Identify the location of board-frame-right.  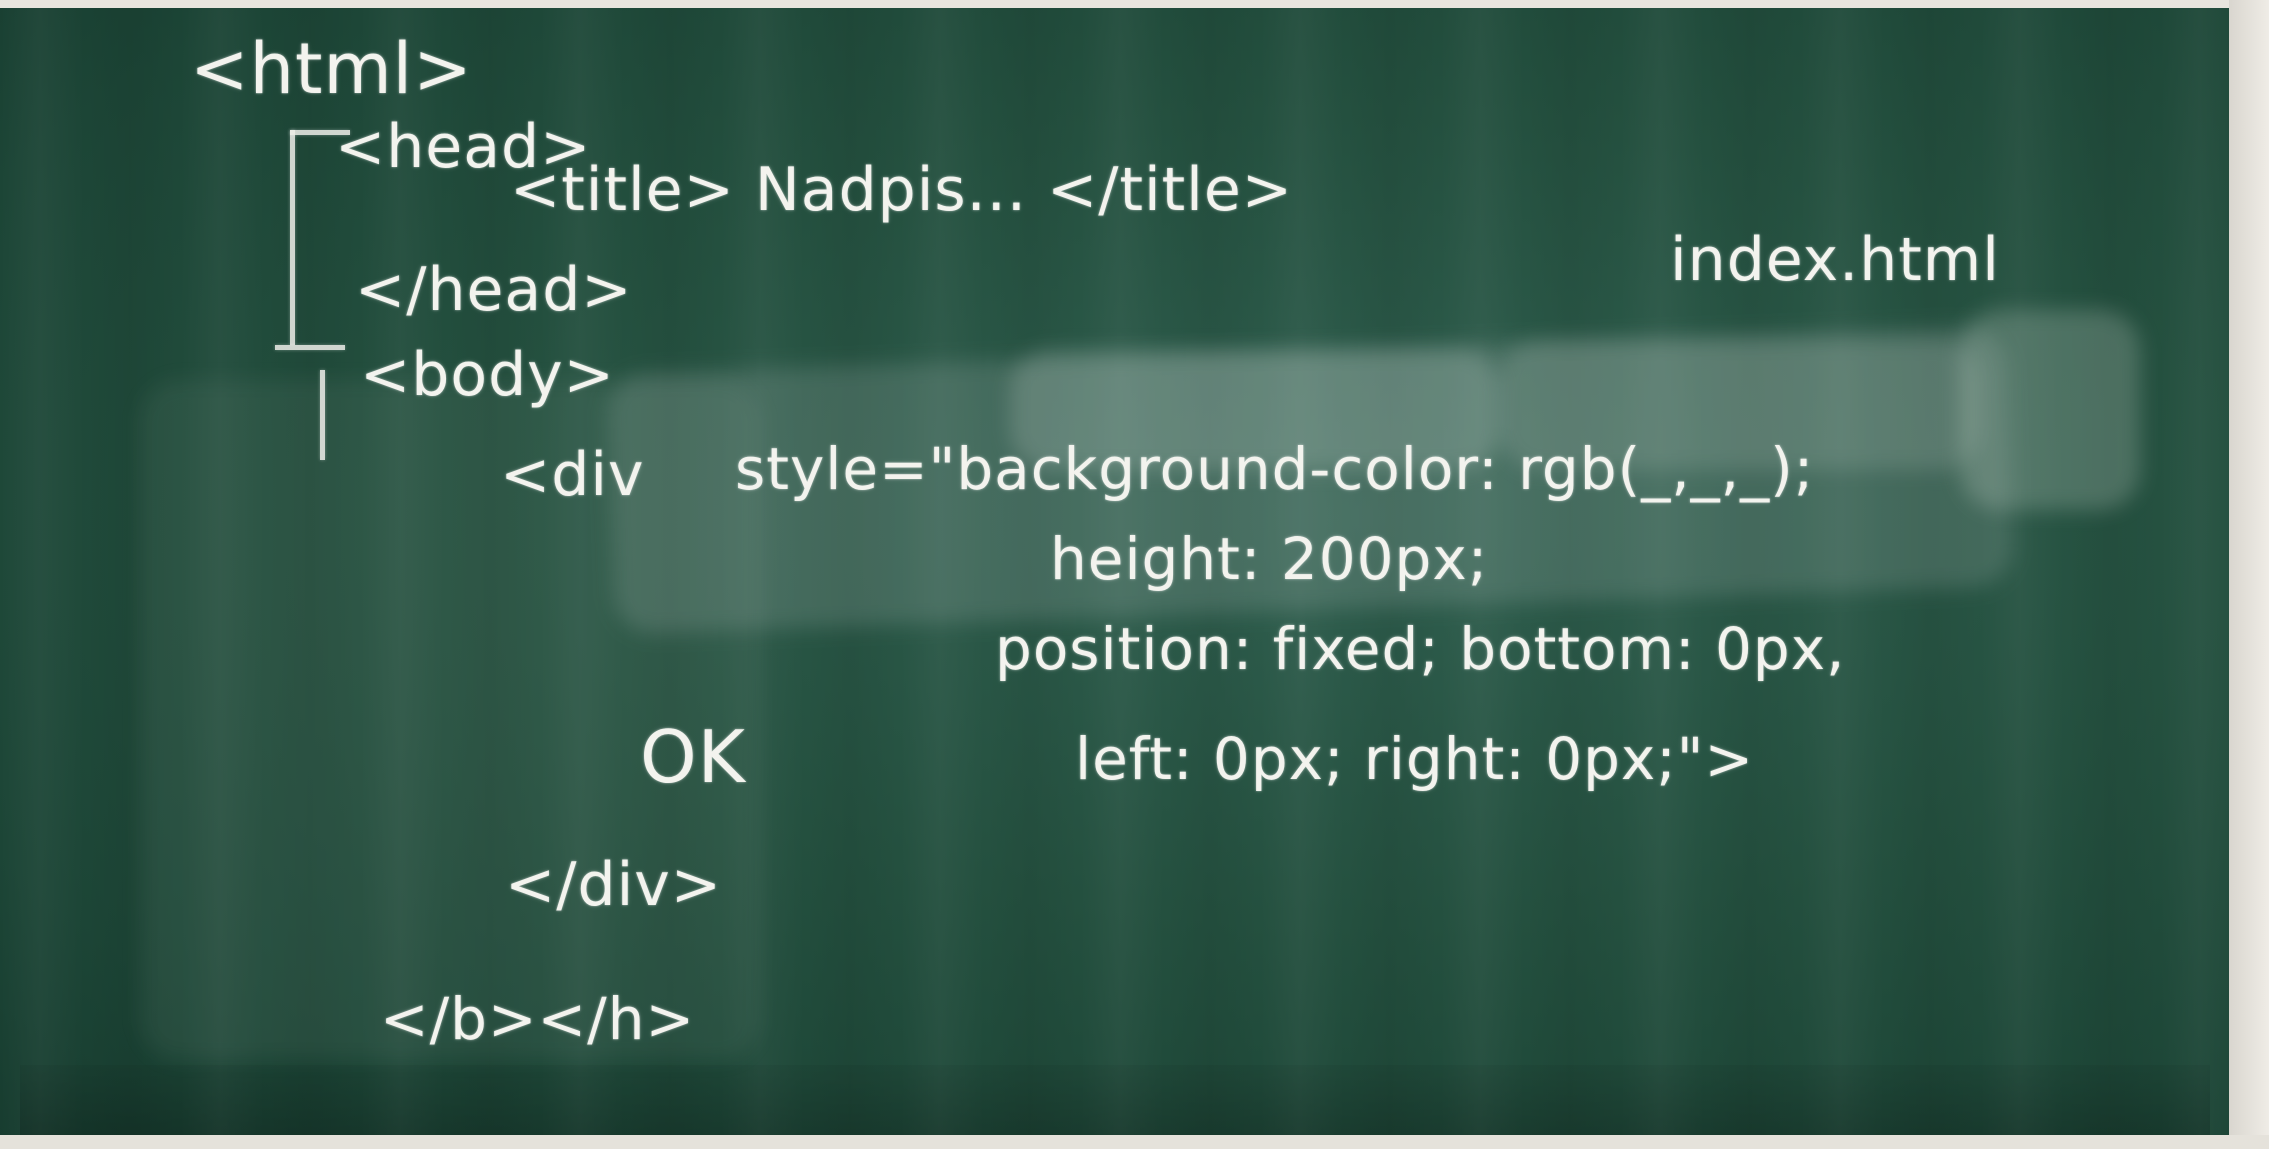
(2249, 574).